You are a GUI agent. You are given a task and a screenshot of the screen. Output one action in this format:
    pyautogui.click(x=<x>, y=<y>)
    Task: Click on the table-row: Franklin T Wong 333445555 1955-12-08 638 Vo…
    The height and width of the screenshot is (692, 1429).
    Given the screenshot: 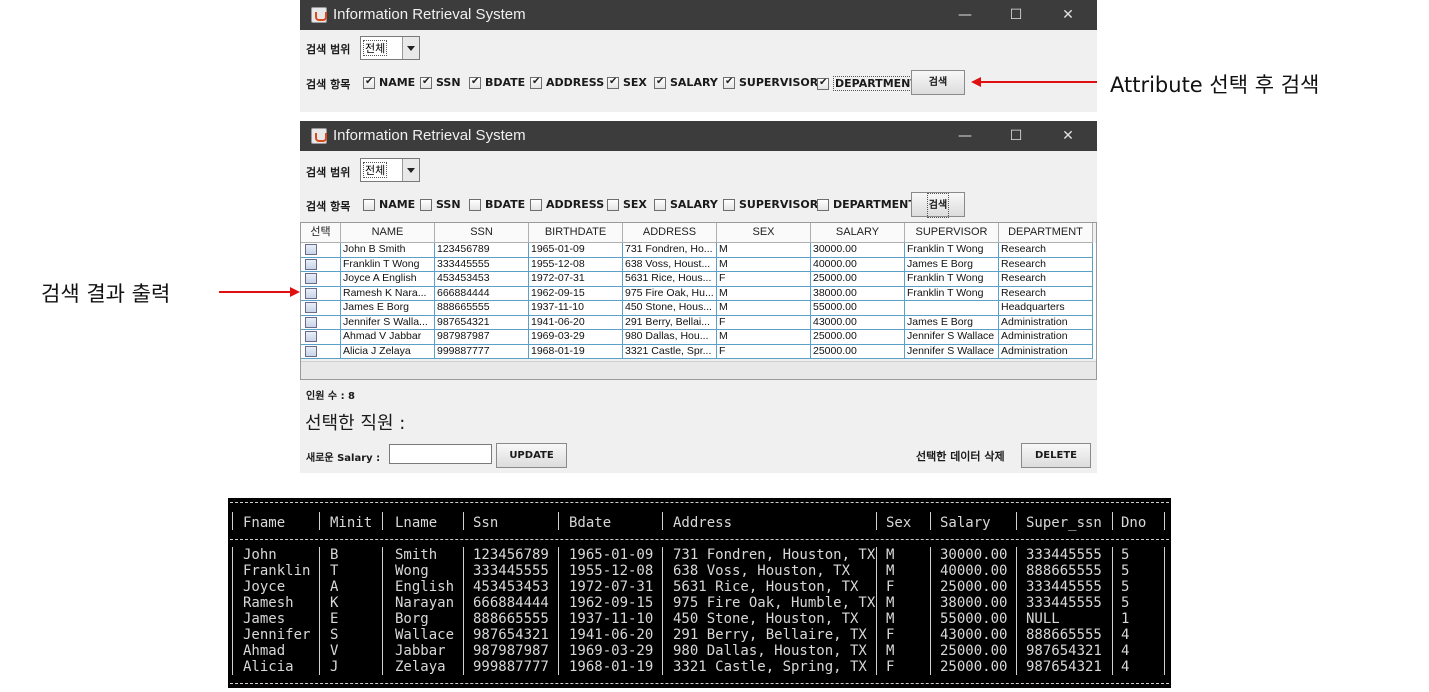 What is the action you would take?
    pyautogui.click(x=698, y=264)
    